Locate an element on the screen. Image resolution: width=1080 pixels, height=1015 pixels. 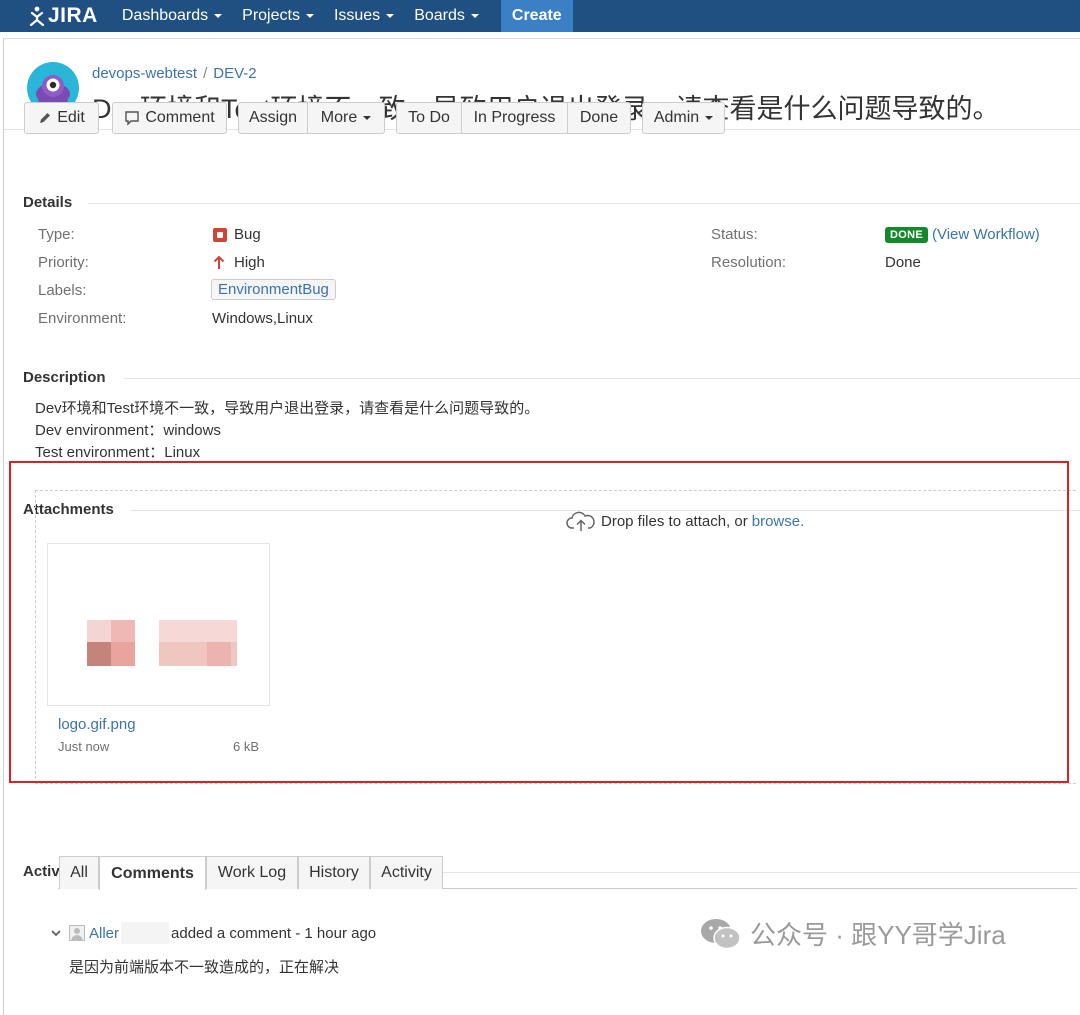
environment-label: Environment: is located at coordinates (82, 318).